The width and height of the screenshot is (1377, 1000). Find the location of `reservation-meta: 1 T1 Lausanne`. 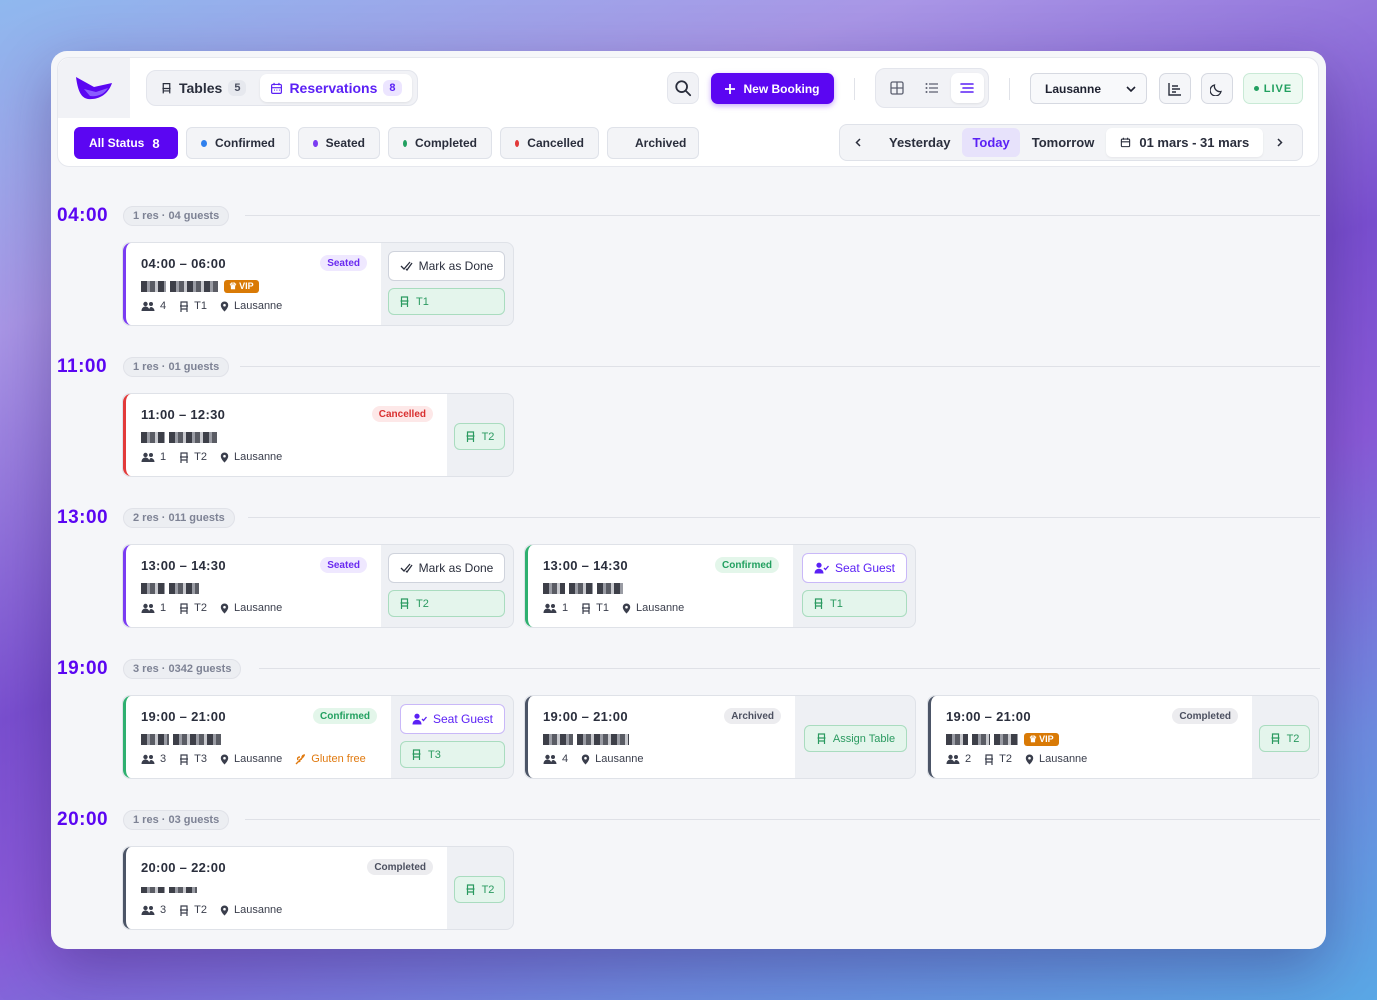

reservation-meta: 1 T1 Lausanne is located at coordinates (613, 608).